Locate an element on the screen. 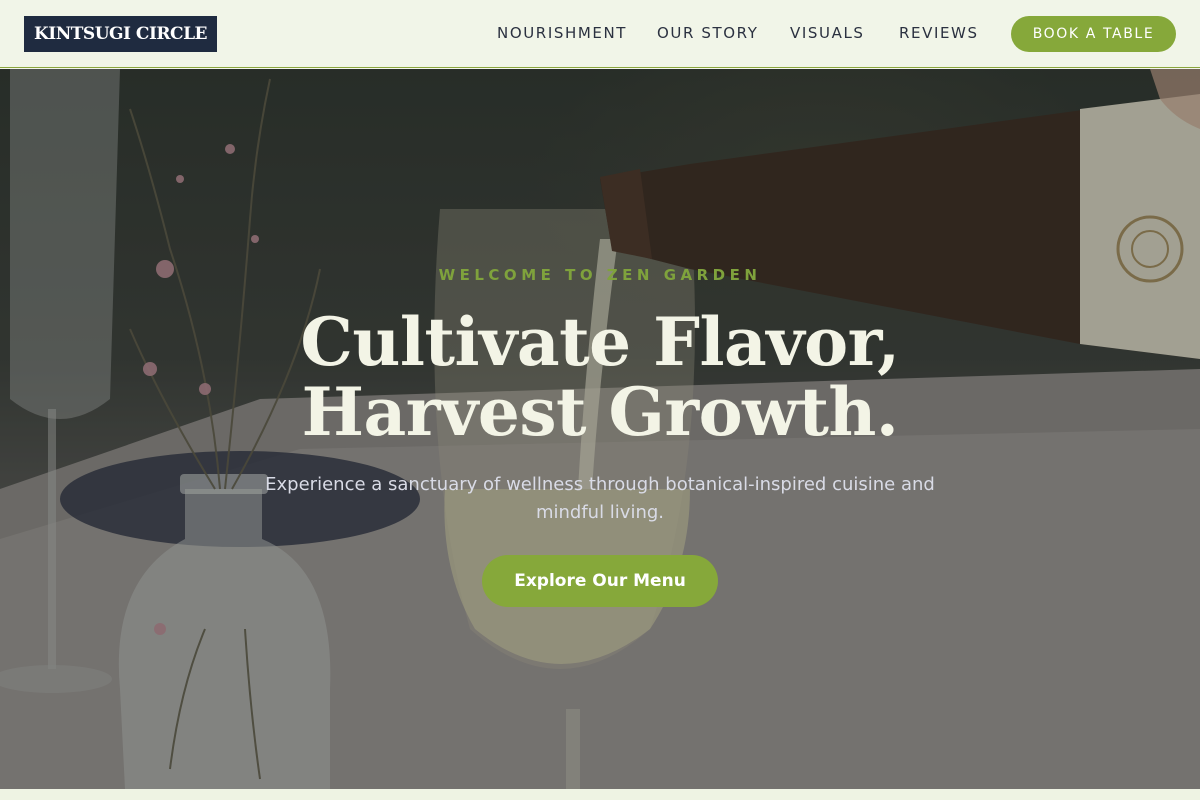 The width and height of the screenshot is (1200, 800). nav-item-reviews: REVIEWS is located at coordinates (939, 33).